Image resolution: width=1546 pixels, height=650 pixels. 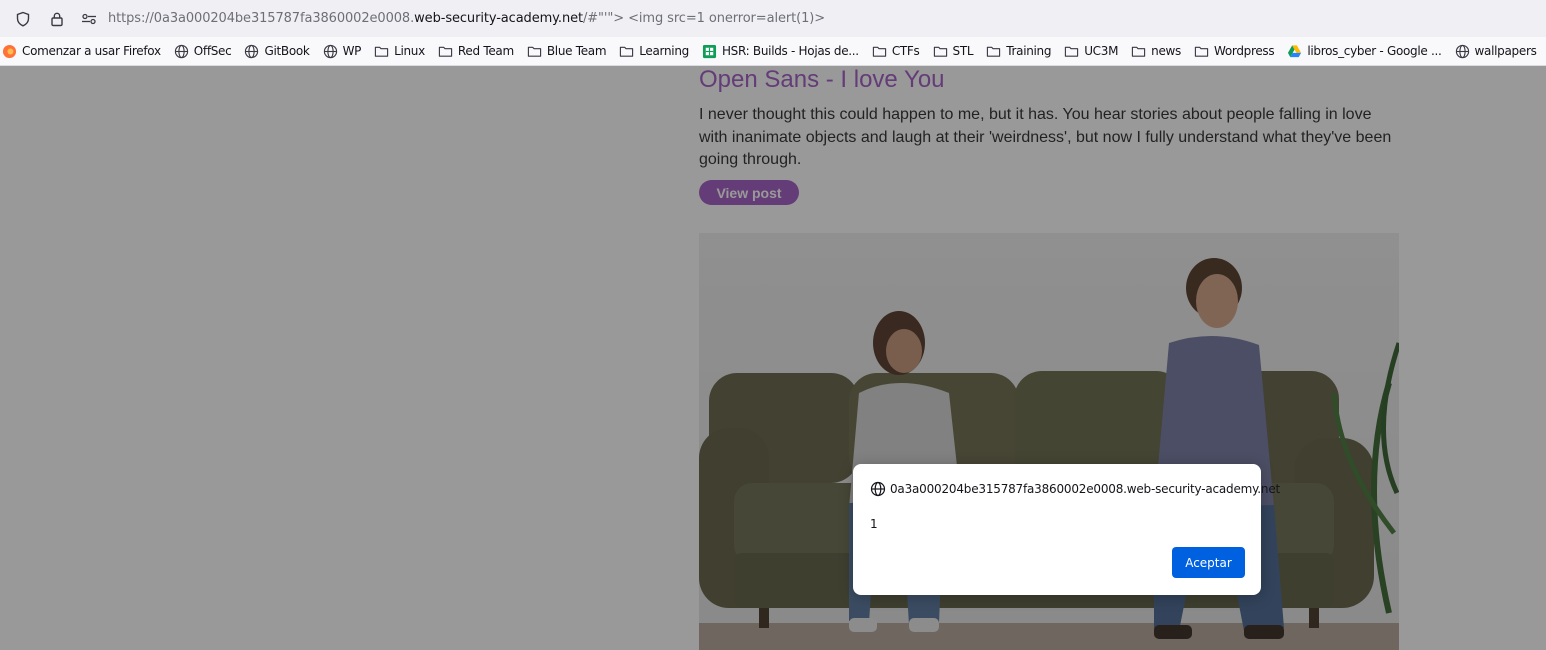 What do you see at coordinates (485, 51) in the screenshot?
I see `bookmark-label: Red Team` at bounding box center [485, 51].